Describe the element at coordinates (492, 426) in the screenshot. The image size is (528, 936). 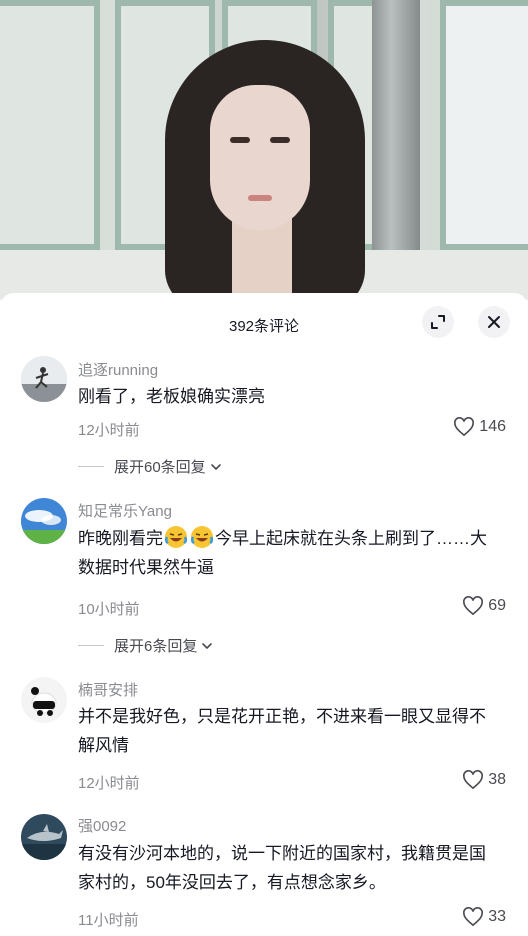
I see `like-count: 146` at that location.